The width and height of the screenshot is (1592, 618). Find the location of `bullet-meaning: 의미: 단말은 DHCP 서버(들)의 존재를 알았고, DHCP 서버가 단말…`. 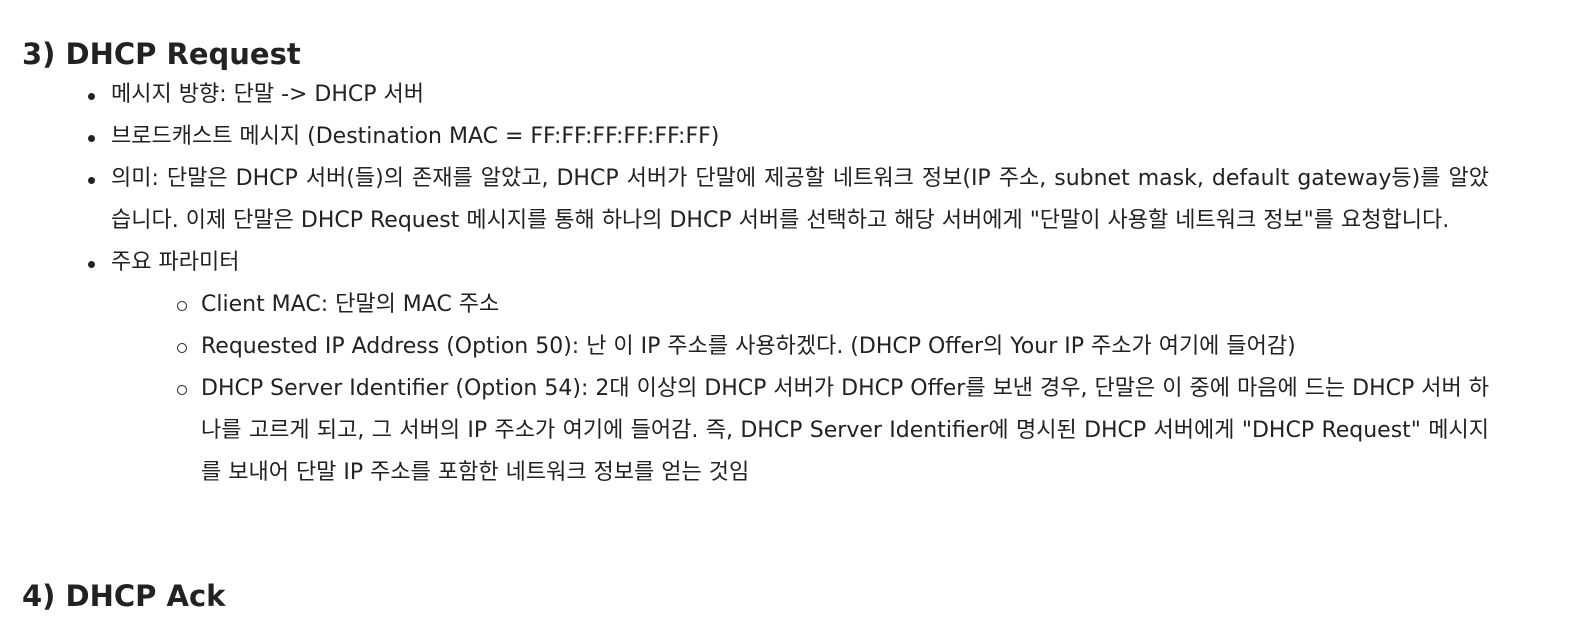

bullet-meaning: 의미: 단말은 DHCP 서버(들)의 존재를 알았고, DHCP 서버가 단말… is located at coordinates (788, 200).